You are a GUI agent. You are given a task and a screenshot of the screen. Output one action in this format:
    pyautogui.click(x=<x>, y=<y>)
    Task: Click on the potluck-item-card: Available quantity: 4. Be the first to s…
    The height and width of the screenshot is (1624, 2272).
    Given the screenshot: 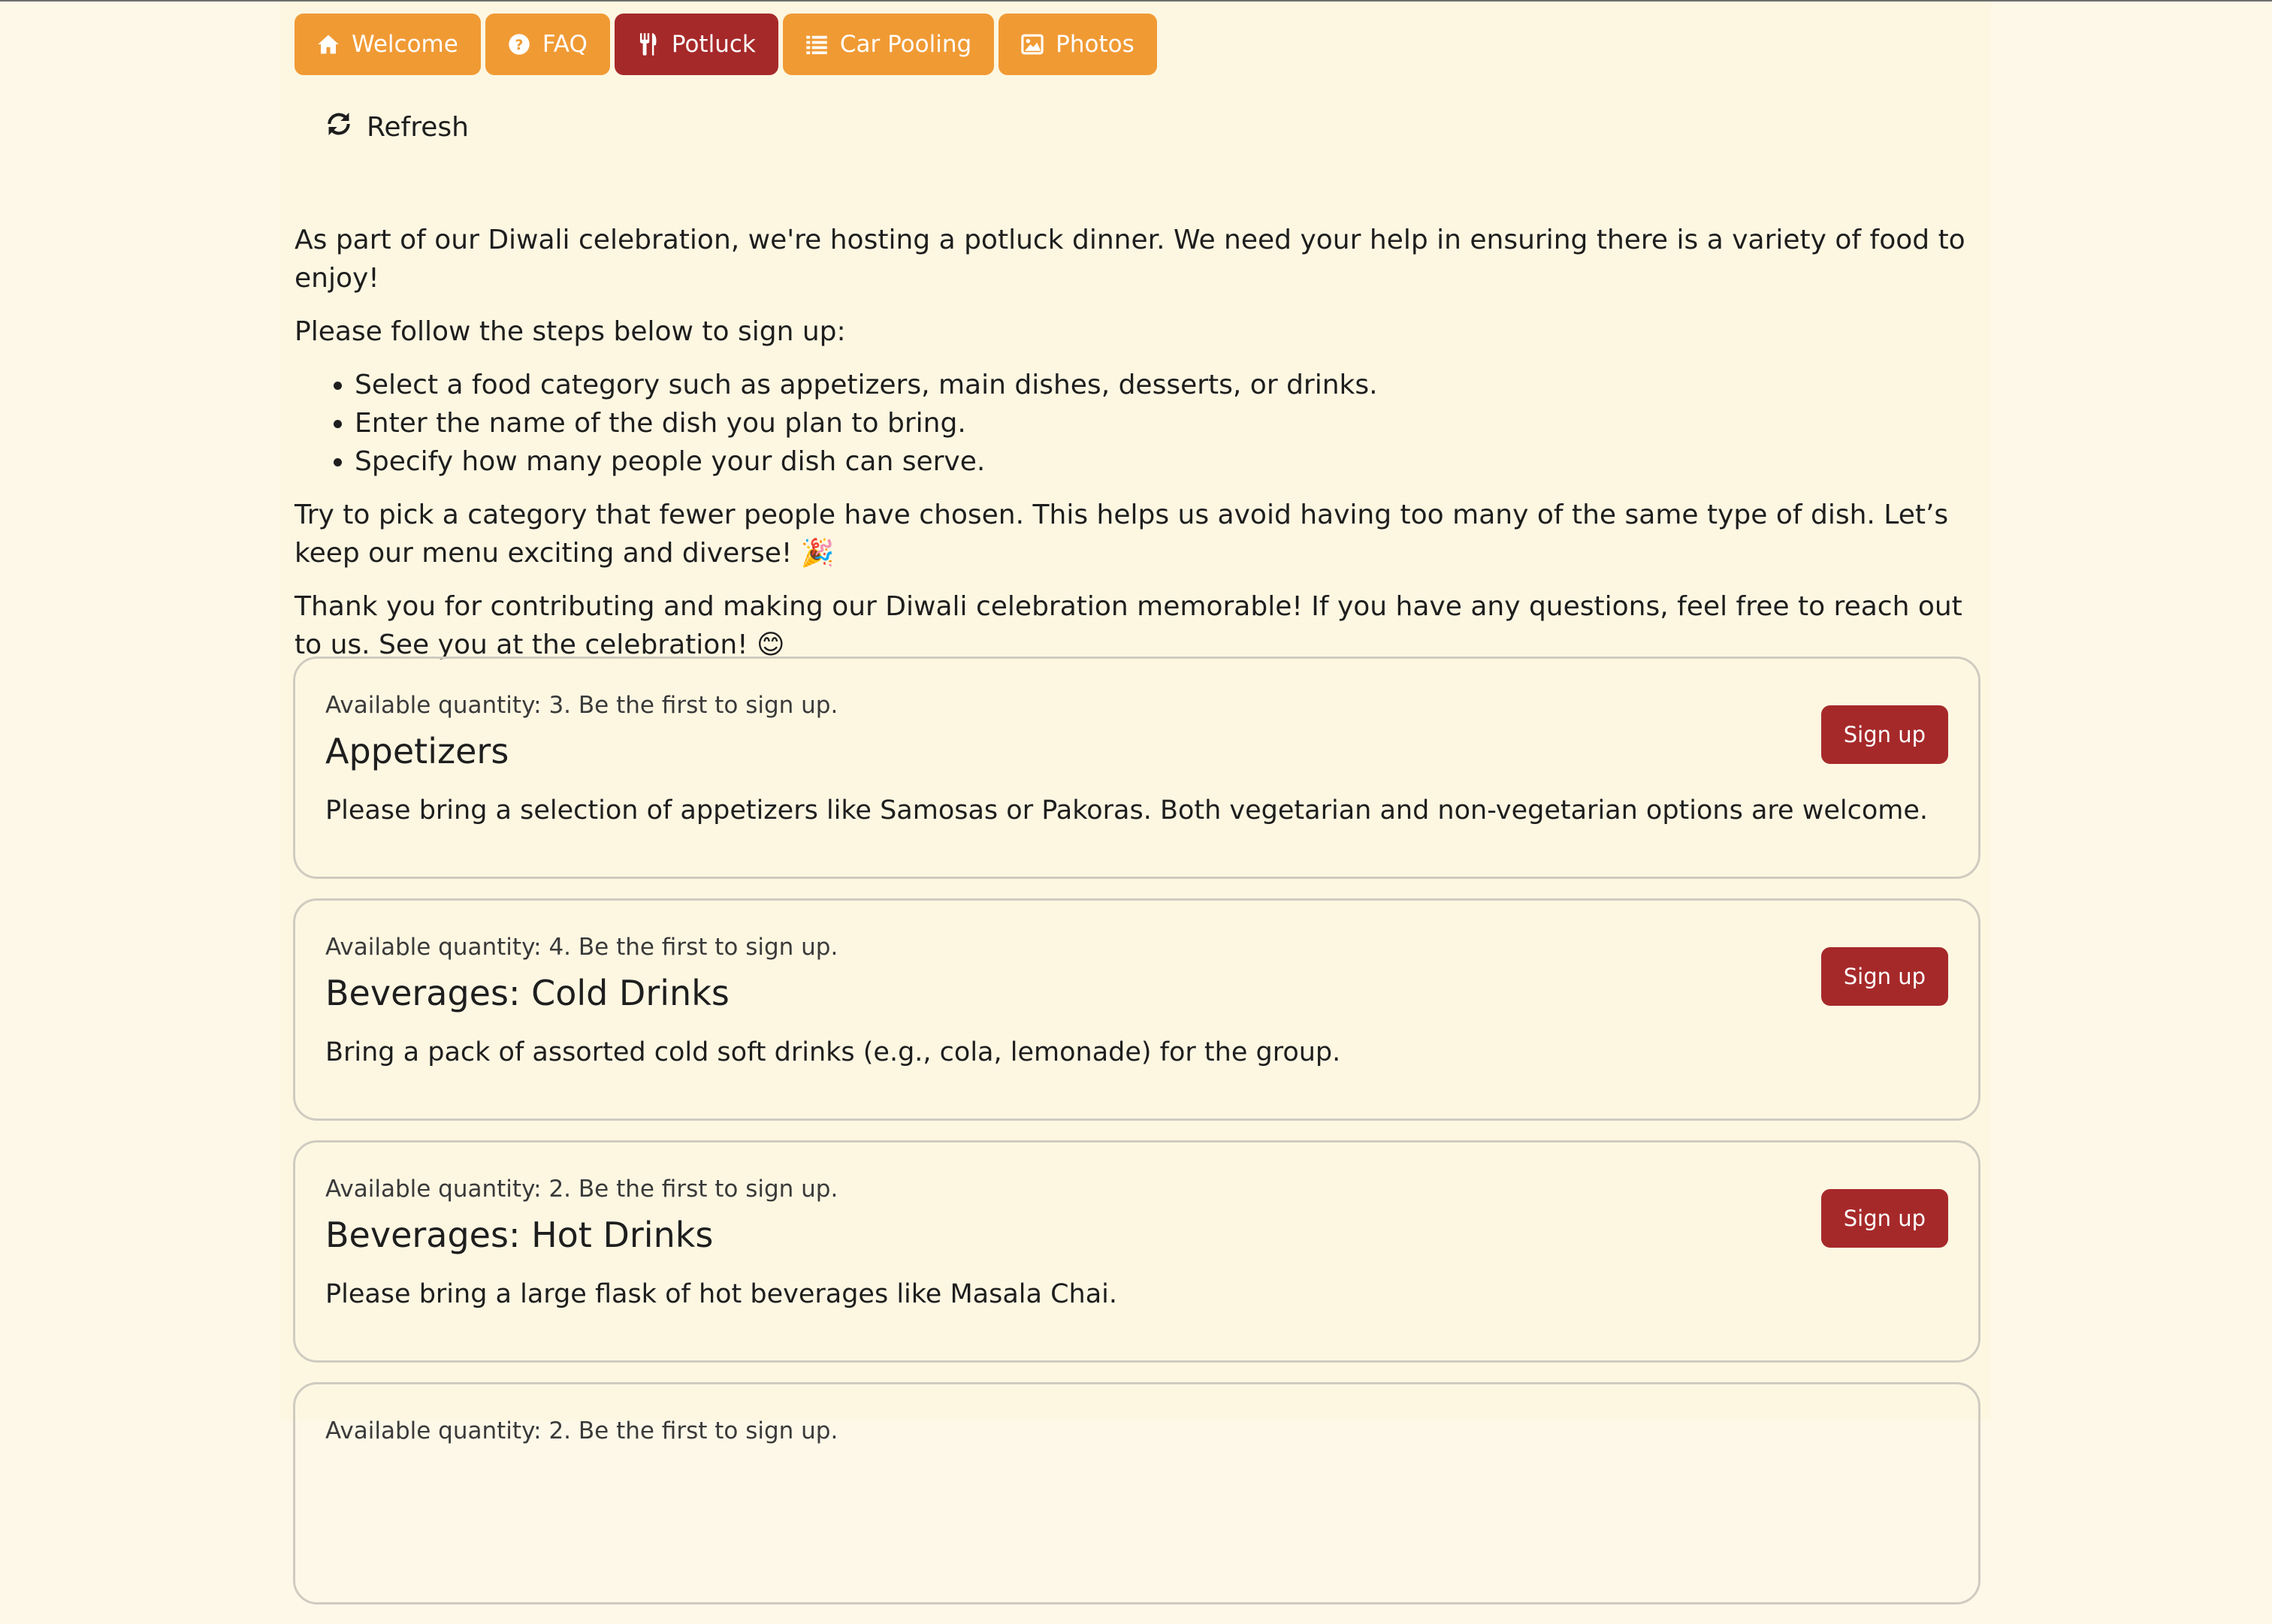 What is the action you would take?
    pyautogui.click(x=1136, y=1009)
    